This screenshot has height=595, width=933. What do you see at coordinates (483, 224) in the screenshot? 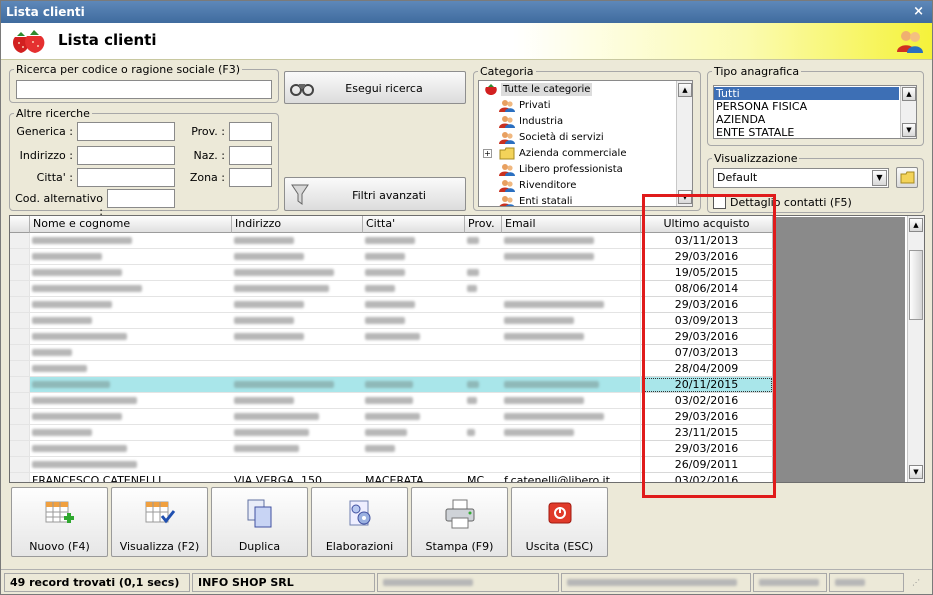
I see `column-header-prov: Prov.` at bounding box center [483, 224].